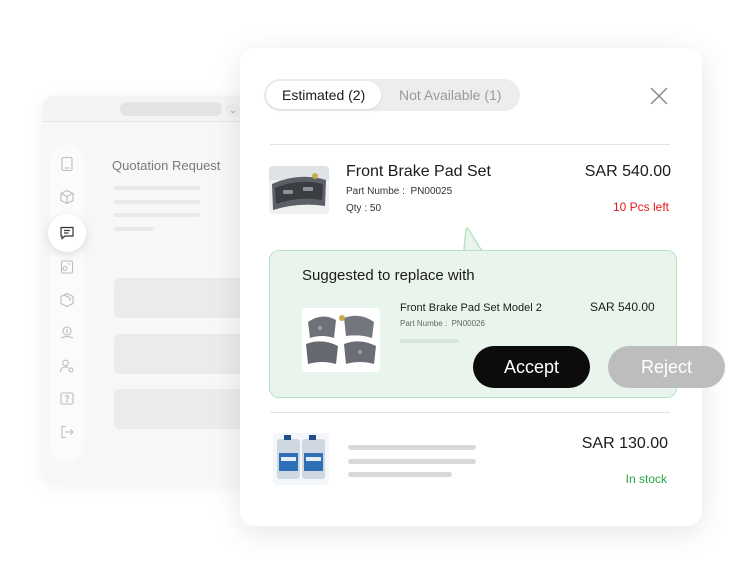 The width and height of the screenshot is (751, 576). What do you see at coordinates (388, 275) in the screenshot?
I see `suggestion-title: Suggested to replace with` at bounding box center [388, 275].